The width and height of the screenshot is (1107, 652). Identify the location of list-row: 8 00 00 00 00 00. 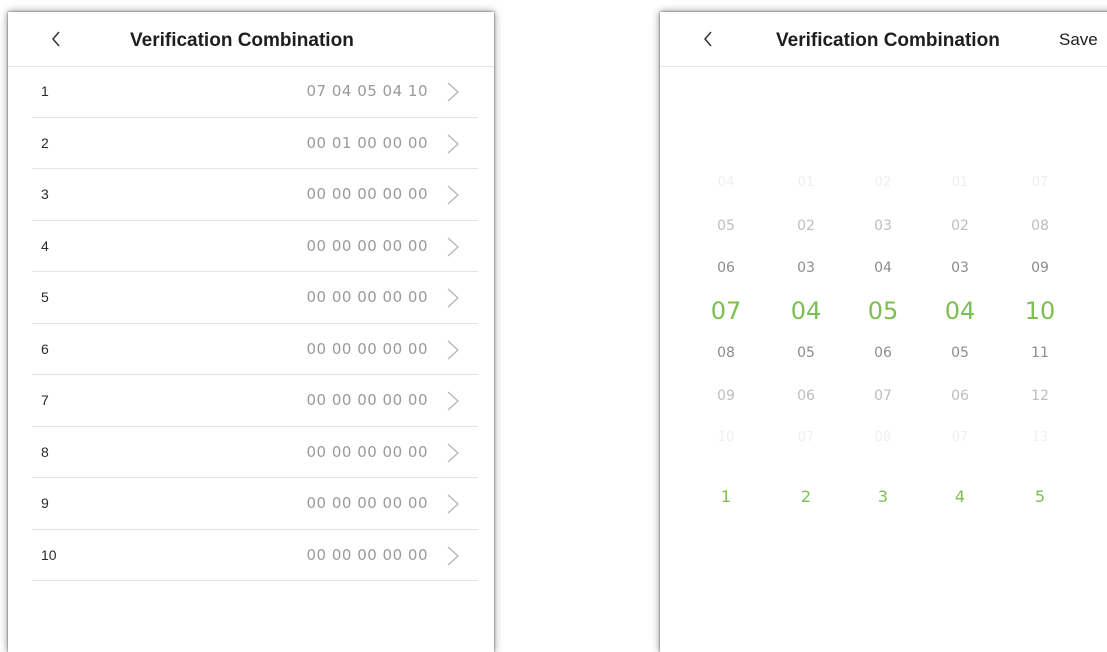
(255, 452).